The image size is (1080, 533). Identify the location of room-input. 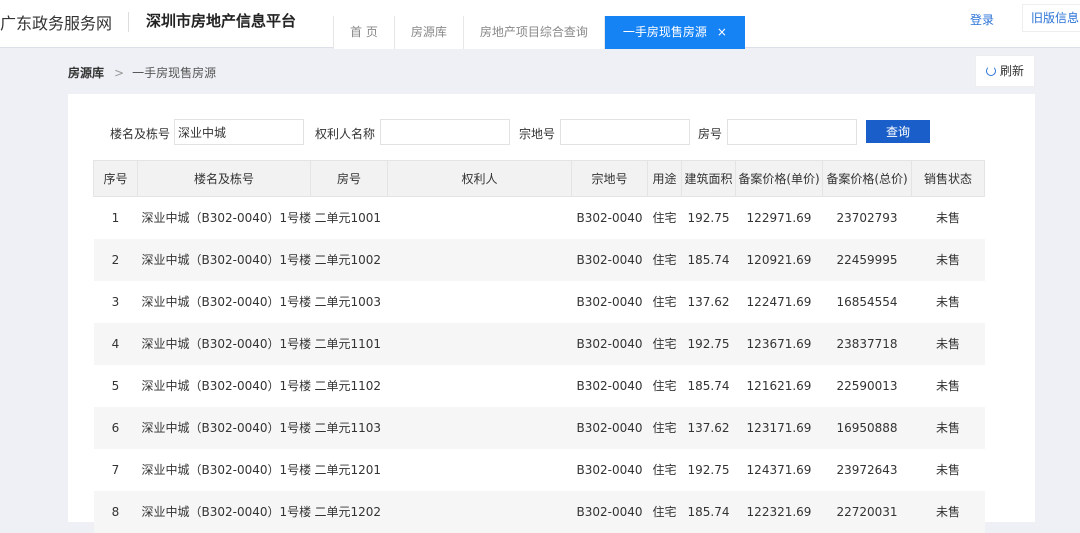
(792, 132).